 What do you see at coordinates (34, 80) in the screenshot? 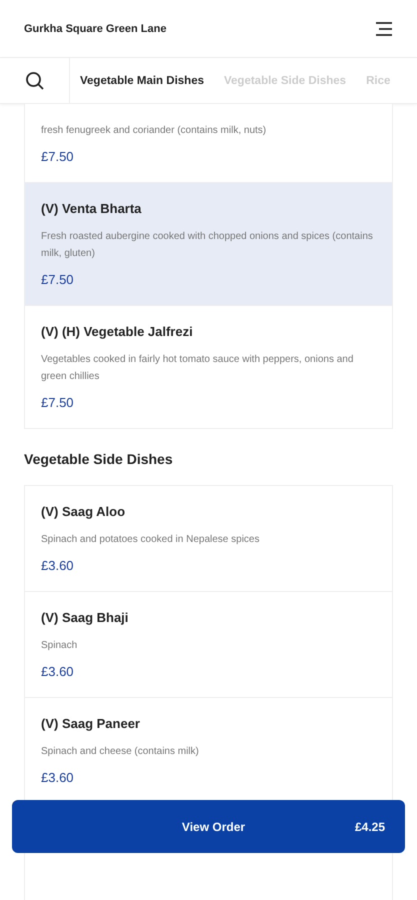
I see `search-icon` at bounding box center [34, 80].